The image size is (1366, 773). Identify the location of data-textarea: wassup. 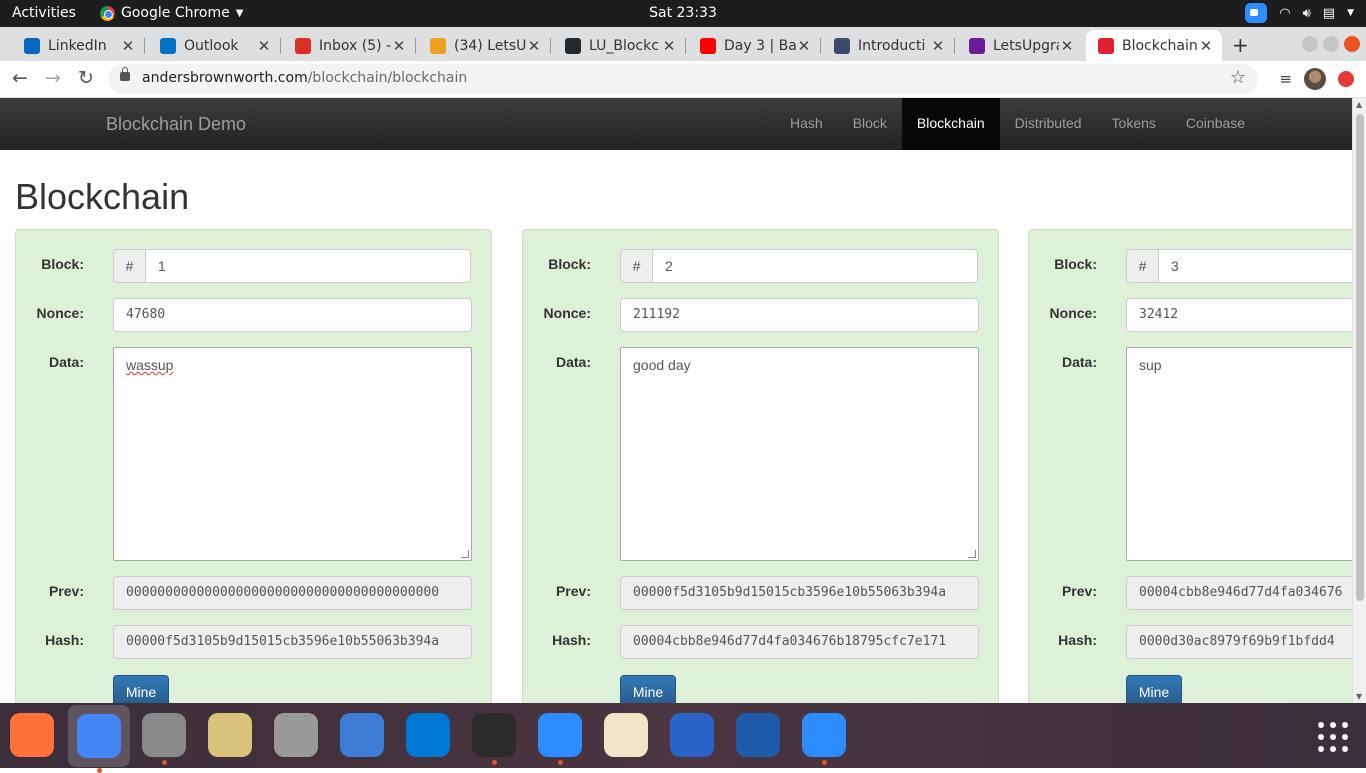
(292, 454).